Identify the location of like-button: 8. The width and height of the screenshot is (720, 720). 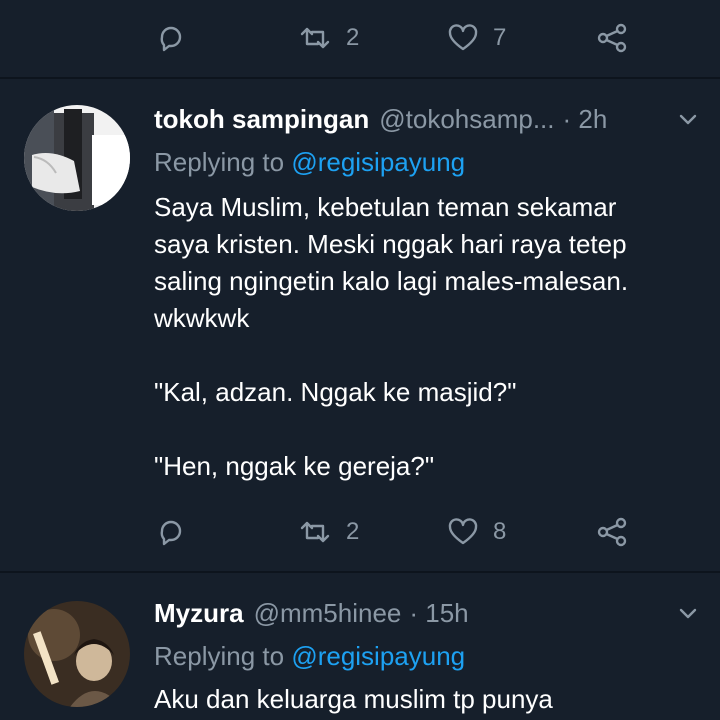
(476, 532).